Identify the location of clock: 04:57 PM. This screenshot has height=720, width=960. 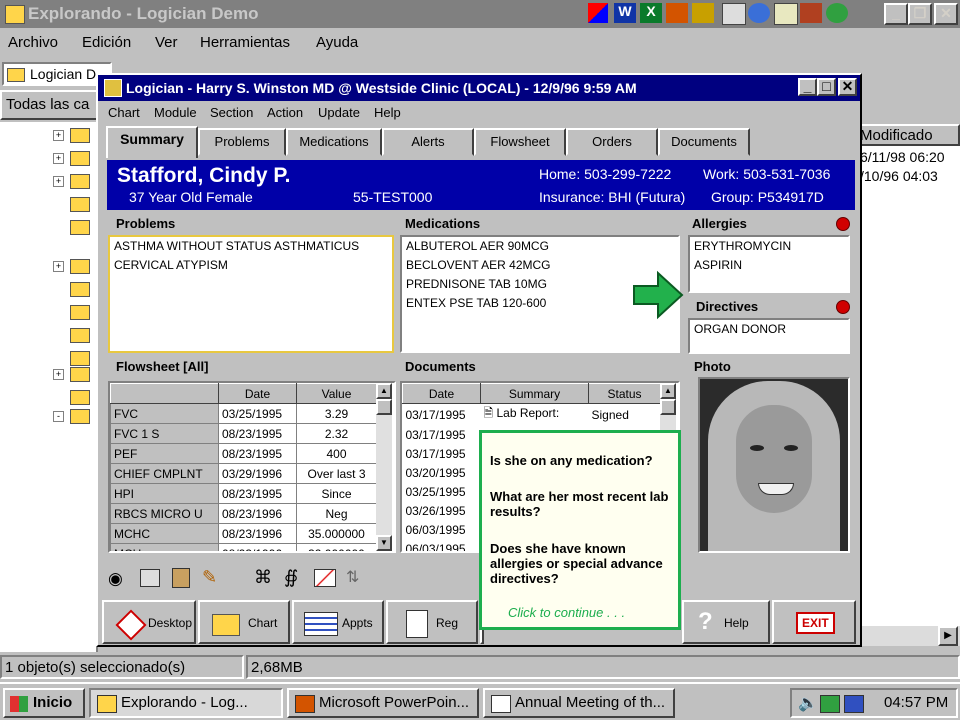
(916, 702).